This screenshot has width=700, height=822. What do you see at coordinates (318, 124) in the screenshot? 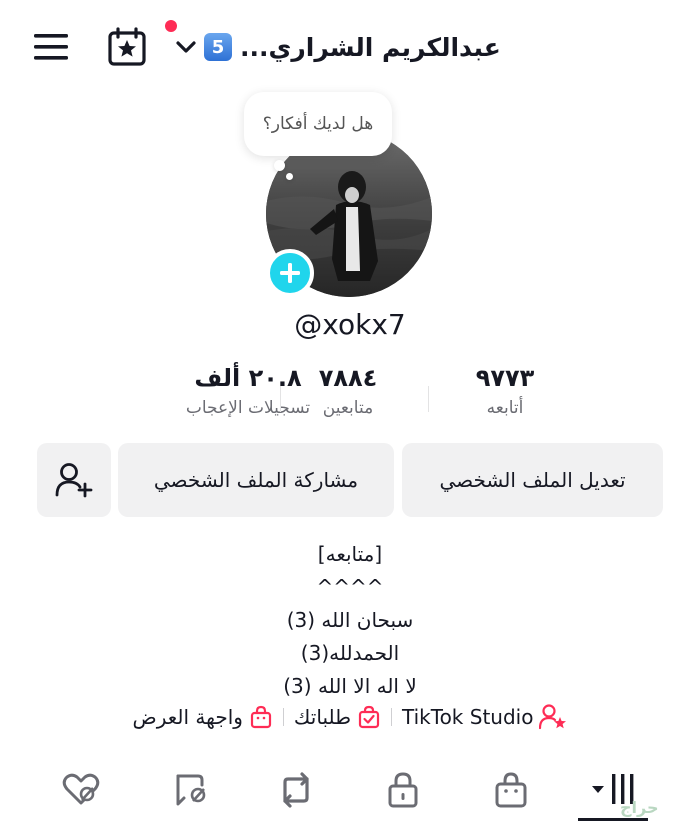
I see `thought-bubble: هل لديك أفكار؟` at bounding box center [318, 124].